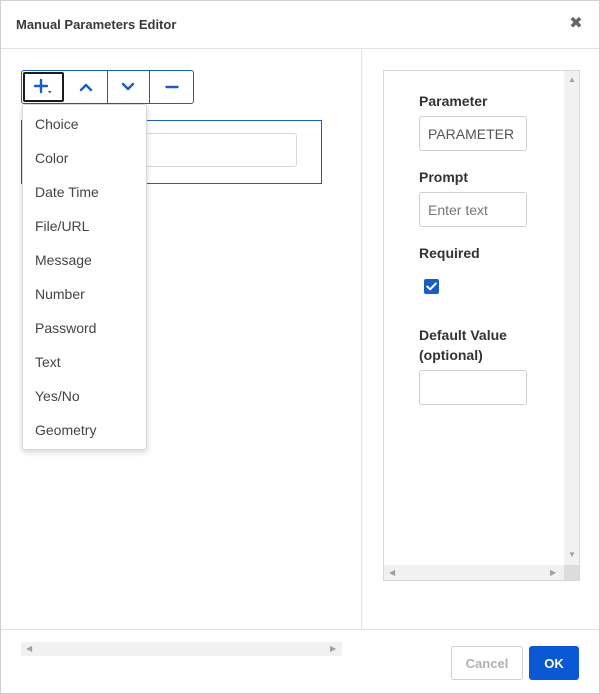 This screenshot has width=600, height=694. What do you see at coordinates (463, 335) in the screenshot?
I see `default-value-label: Default Value` at bounding box center [463, 335].